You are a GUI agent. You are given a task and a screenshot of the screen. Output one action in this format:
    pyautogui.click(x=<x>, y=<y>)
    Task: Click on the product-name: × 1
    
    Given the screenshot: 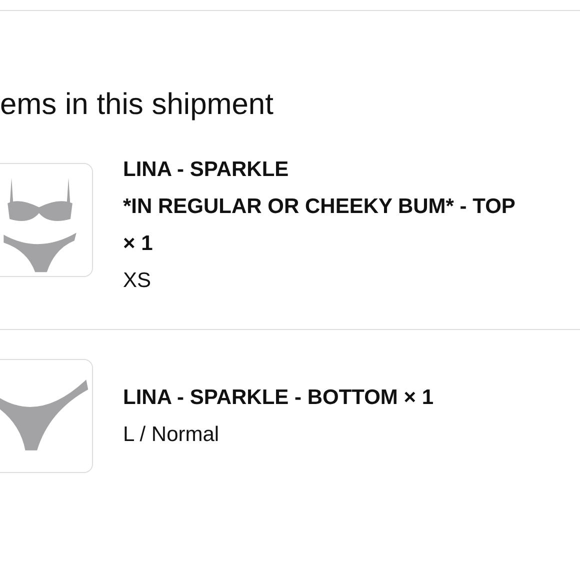 What is the action you would take?
    pyautogui.click(x=138, y=244)
    